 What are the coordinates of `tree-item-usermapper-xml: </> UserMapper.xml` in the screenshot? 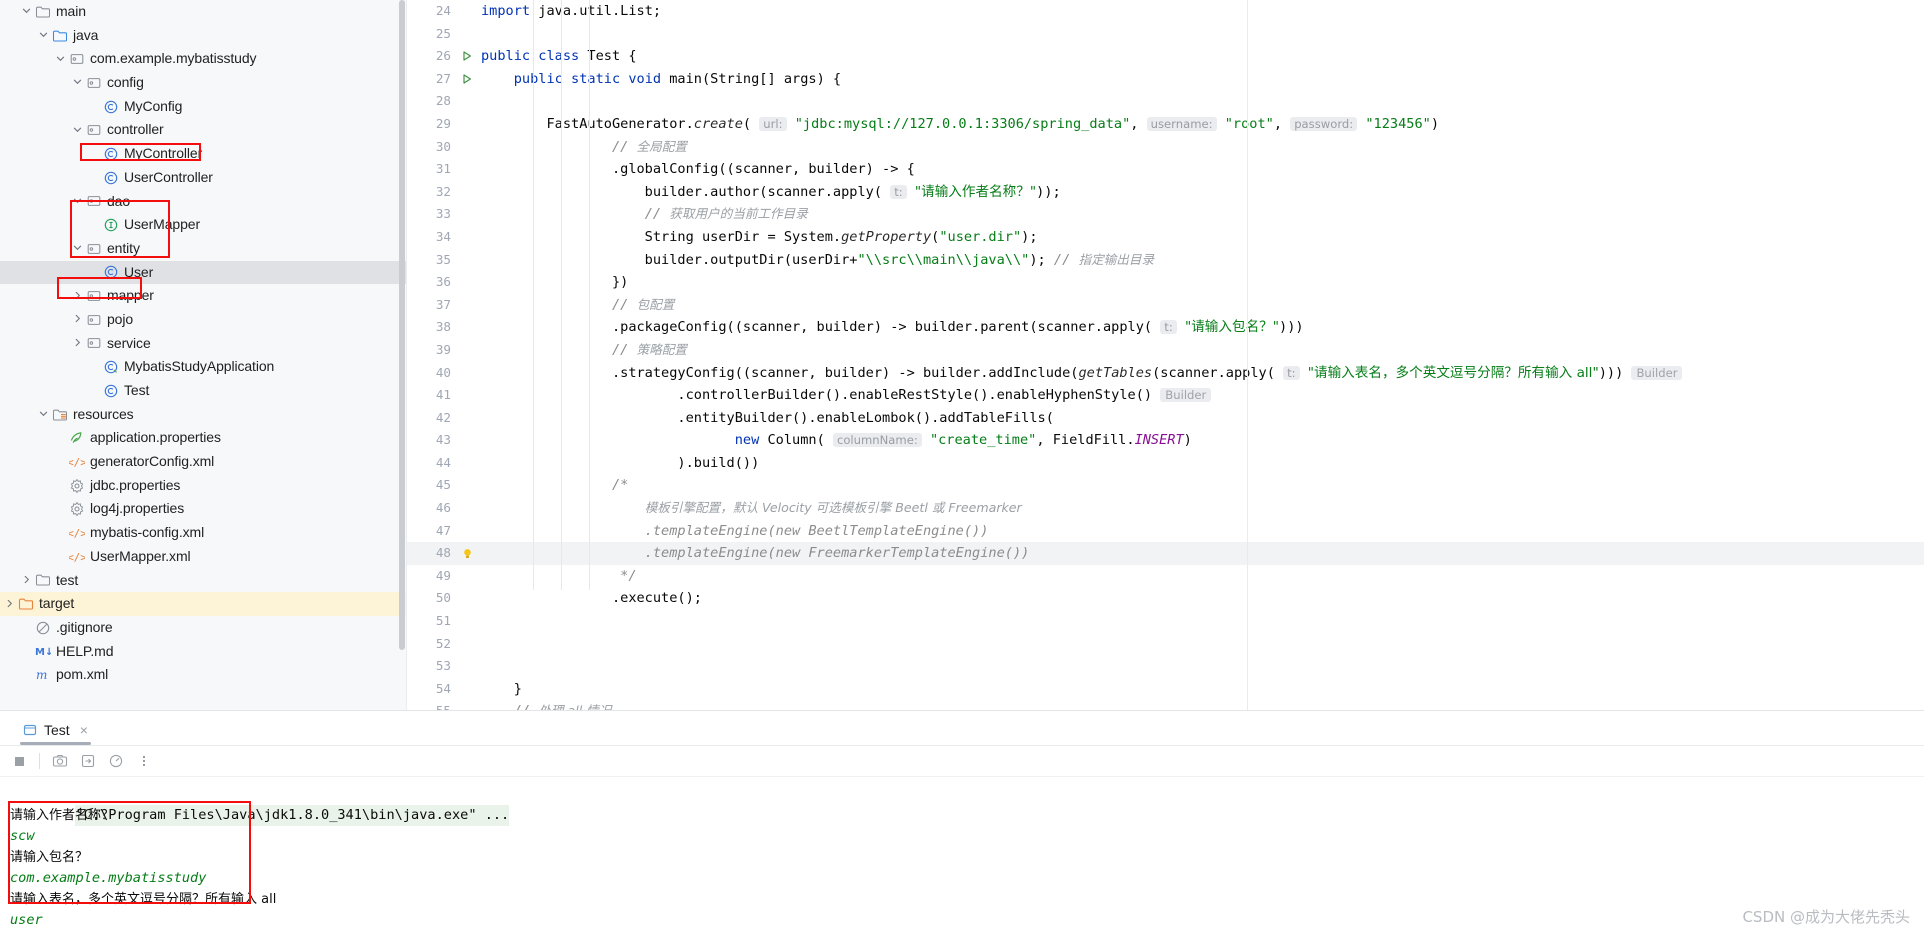 It's located at (203, 557).